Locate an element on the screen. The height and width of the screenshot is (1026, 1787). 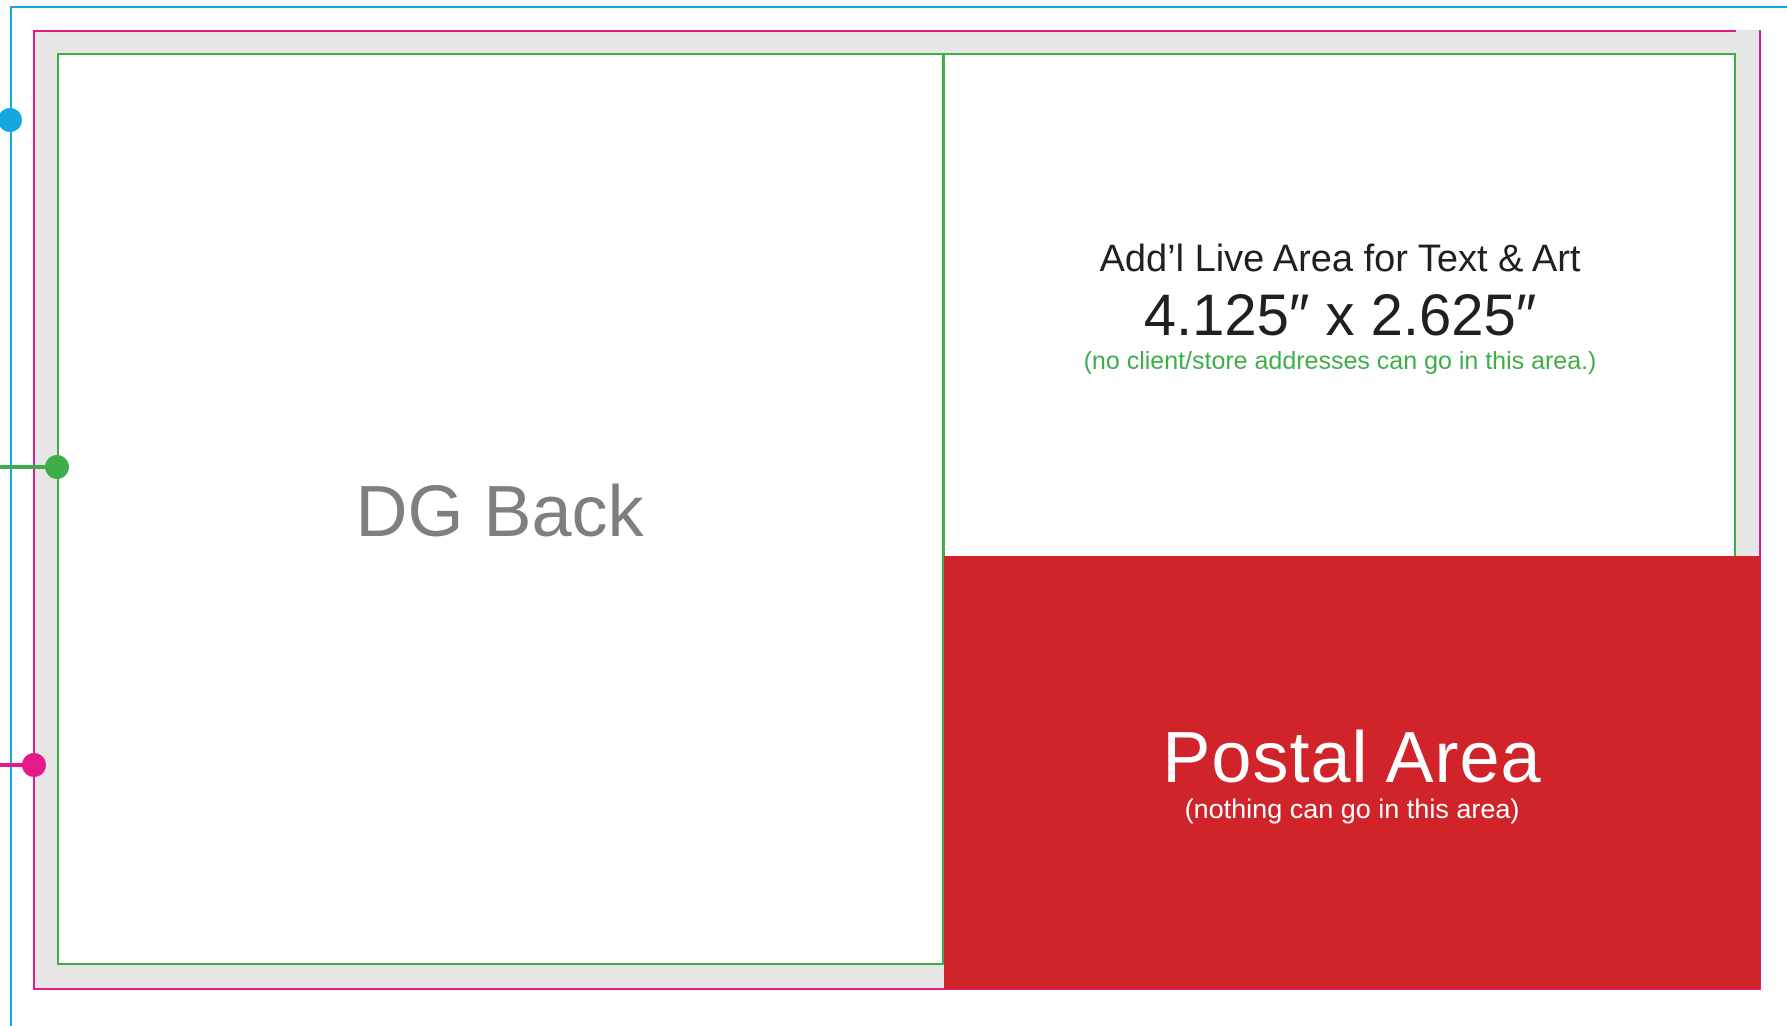
postal-area-title: Postal Area is located at coordinates (1352, 758).